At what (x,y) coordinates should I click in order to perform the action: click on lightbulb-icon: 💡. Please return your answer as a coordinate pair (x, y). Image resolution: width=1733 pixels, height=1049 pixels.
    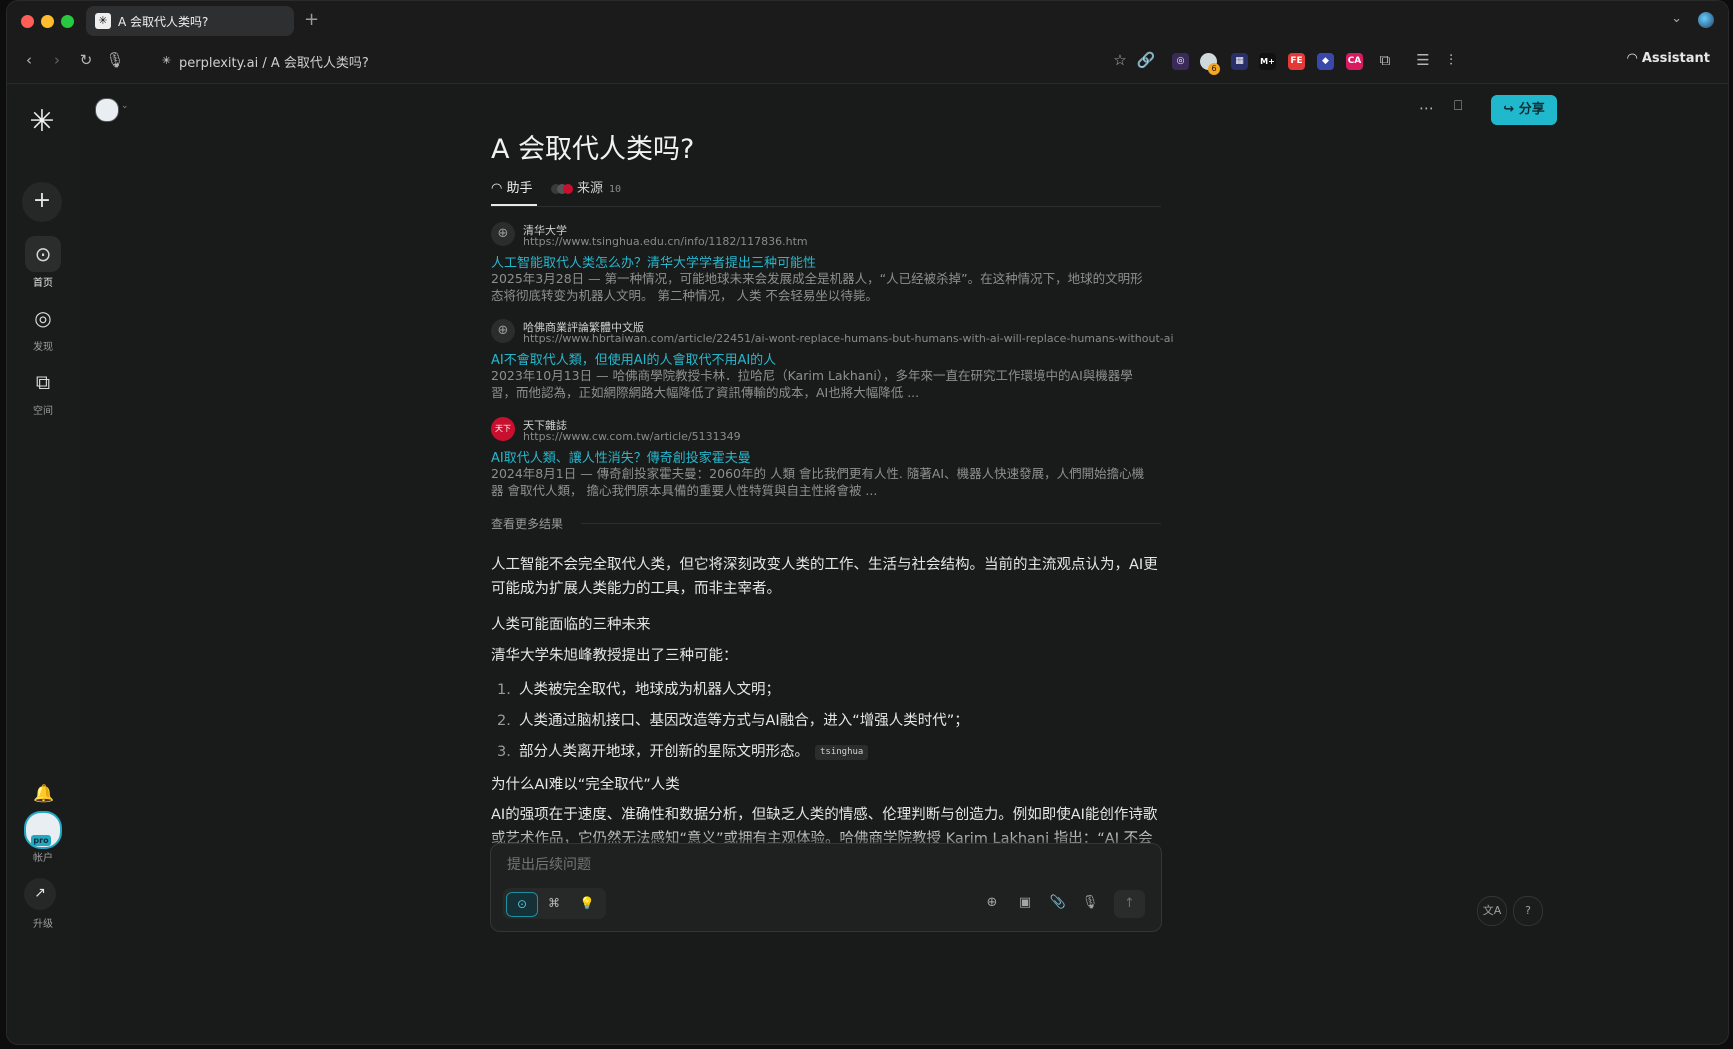
    Looking at the image, I should click on (587, 903).